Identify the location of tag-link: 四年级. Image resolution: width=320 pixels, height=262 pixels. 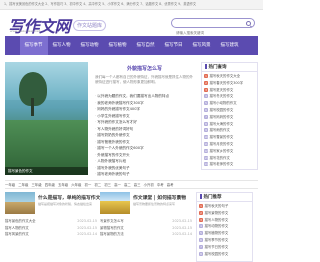
(50, 185).